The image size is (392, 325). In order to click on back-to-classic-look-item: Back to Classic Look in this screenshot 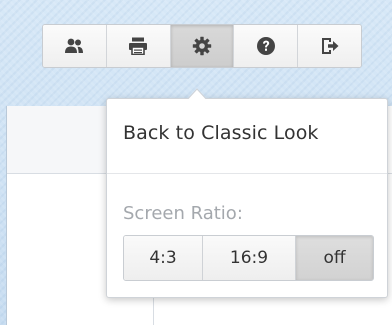, I will do `click(247, 133)`.